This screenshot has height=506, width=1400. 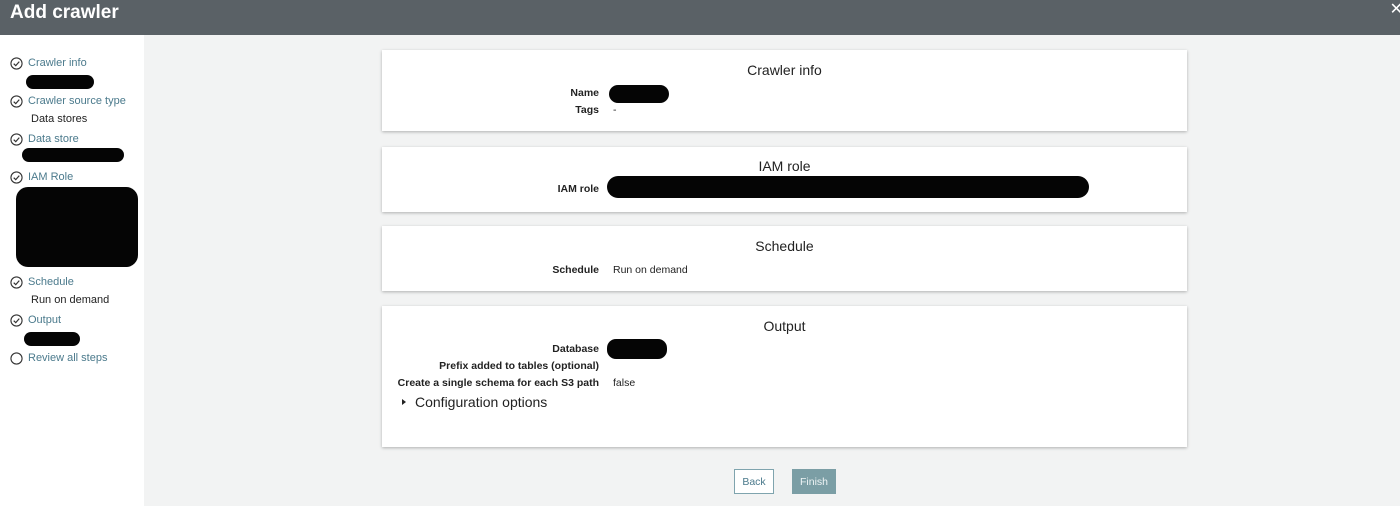 What do you see at coordinates (59, 119) in the screenshot?
I see `step-value: Data stores` at bounding box center [59, 119].